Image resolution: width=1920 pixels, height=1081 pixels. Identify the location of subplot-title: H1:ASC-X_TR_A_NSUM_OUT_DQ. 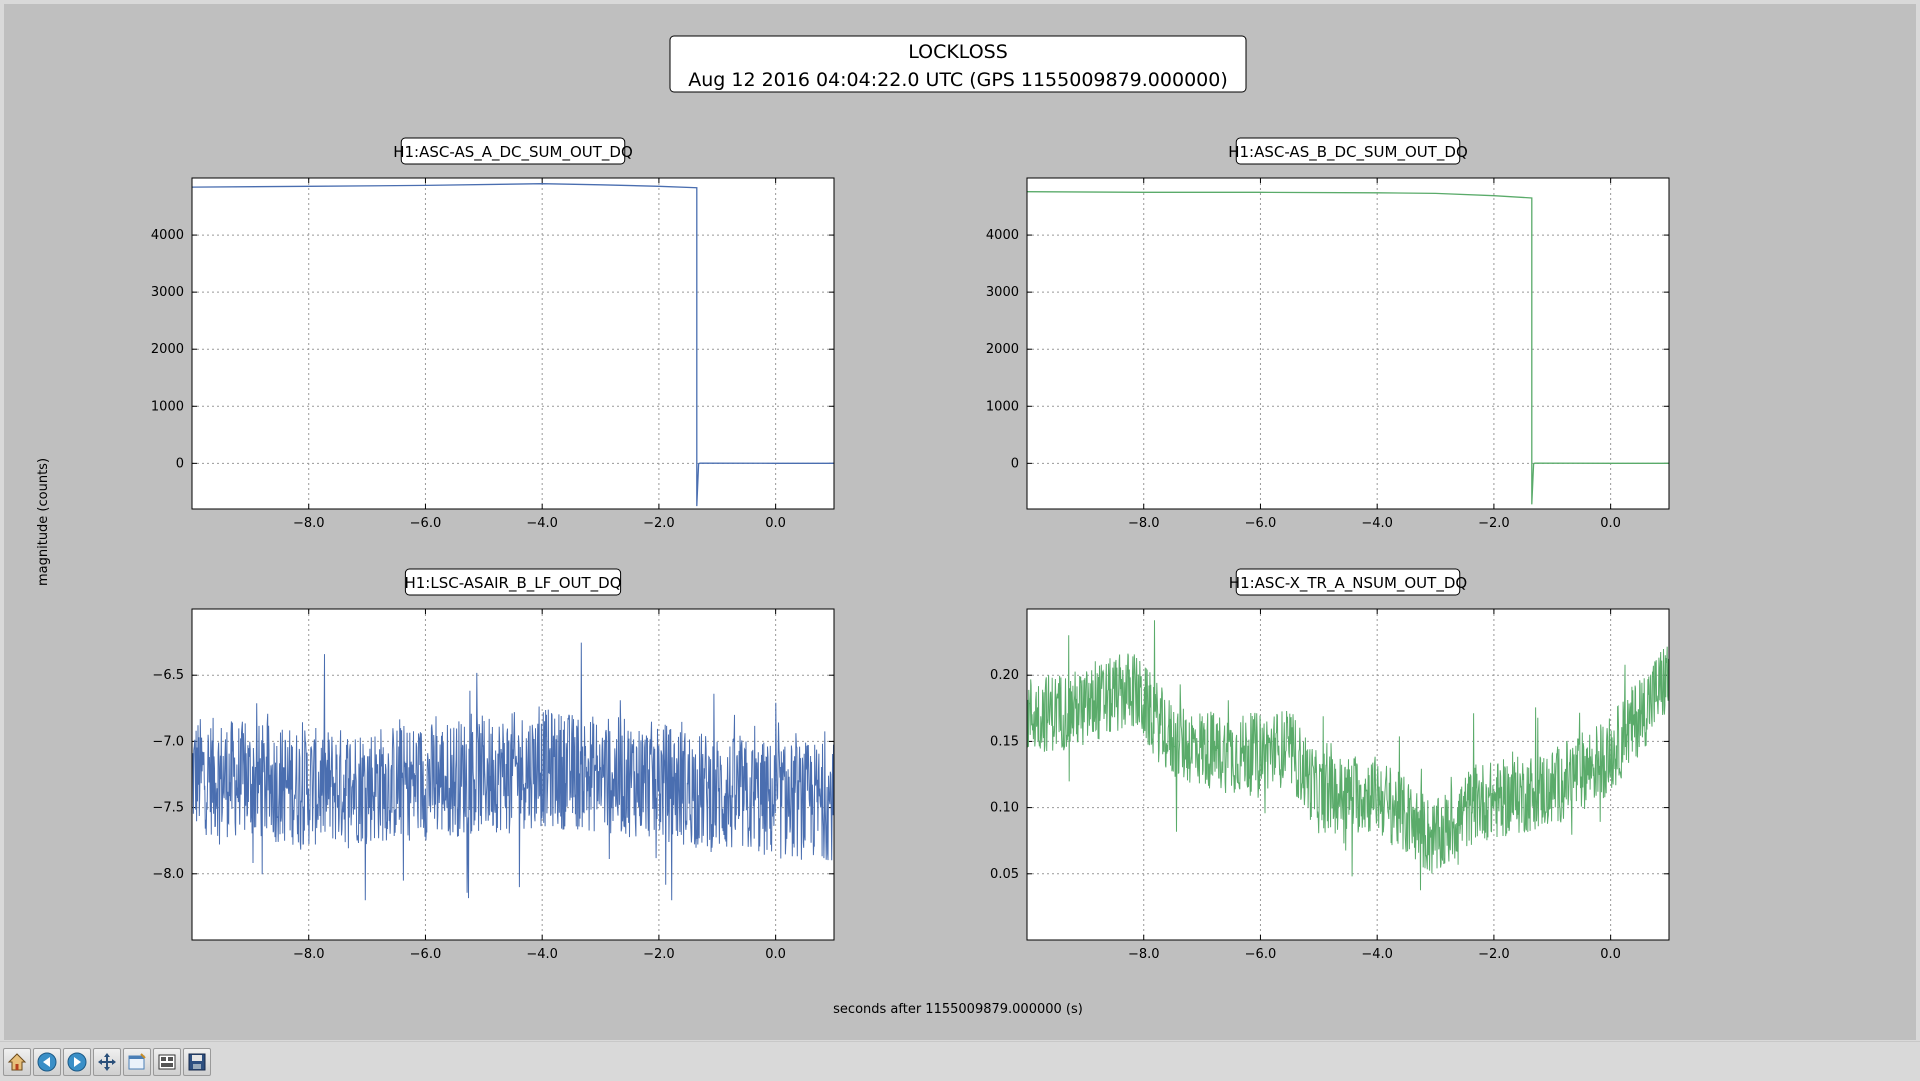
(1348, 583).